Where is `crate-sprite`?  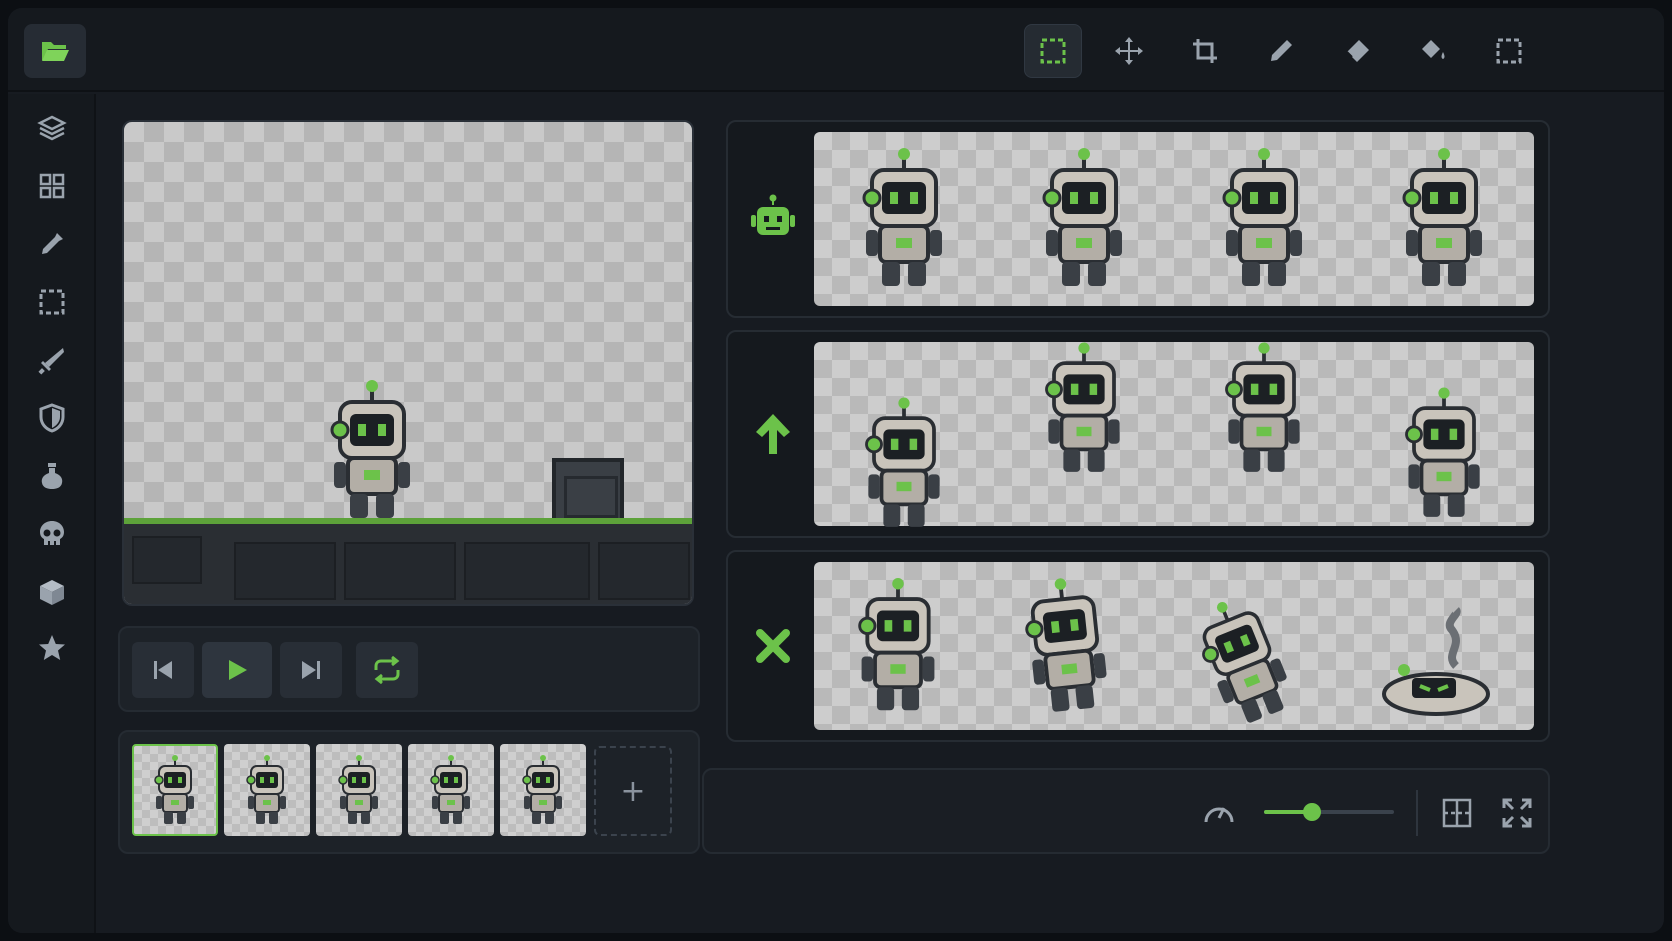
crate-sprite is located at coordinates (588, 491).